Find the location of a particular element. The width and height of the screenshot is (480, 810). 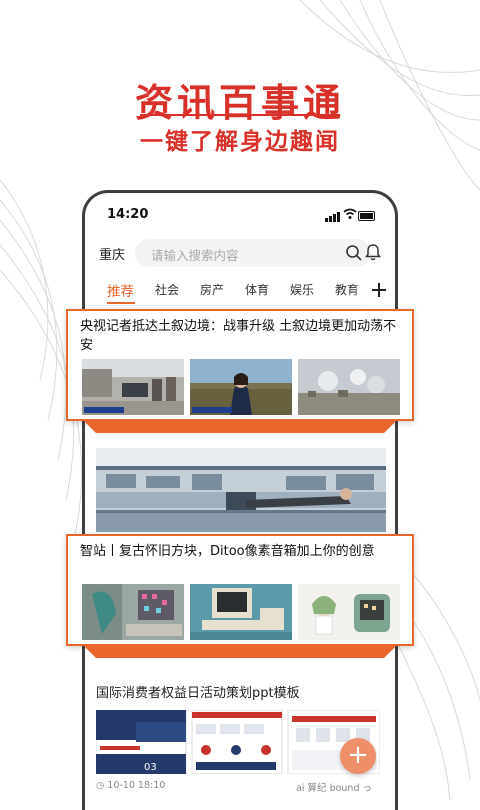

tab-sports: 体育 is located at coordinates (257, 289).